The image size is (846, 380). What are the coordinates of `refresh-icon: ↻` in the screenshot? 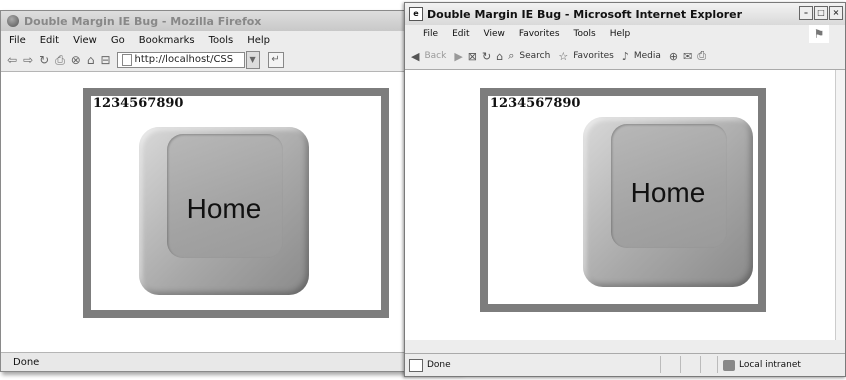 It's located at (486, 56).